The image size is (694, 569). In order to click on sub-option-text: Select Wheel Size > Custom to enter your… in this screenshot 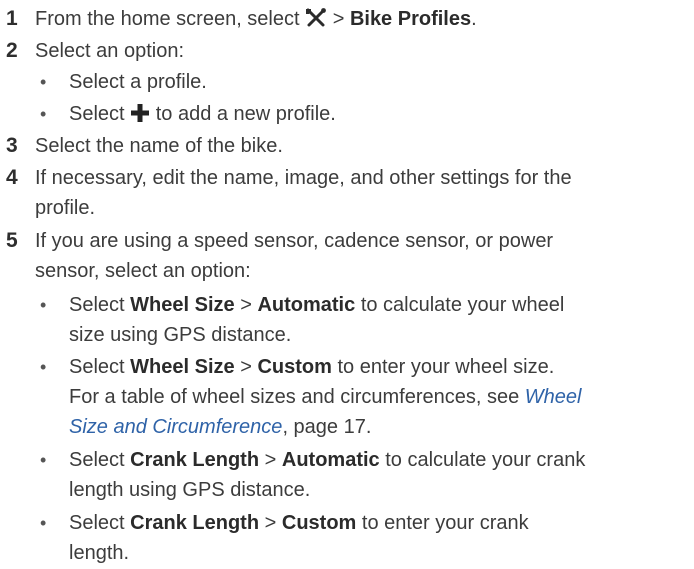, I will do `click(378, 397)`.